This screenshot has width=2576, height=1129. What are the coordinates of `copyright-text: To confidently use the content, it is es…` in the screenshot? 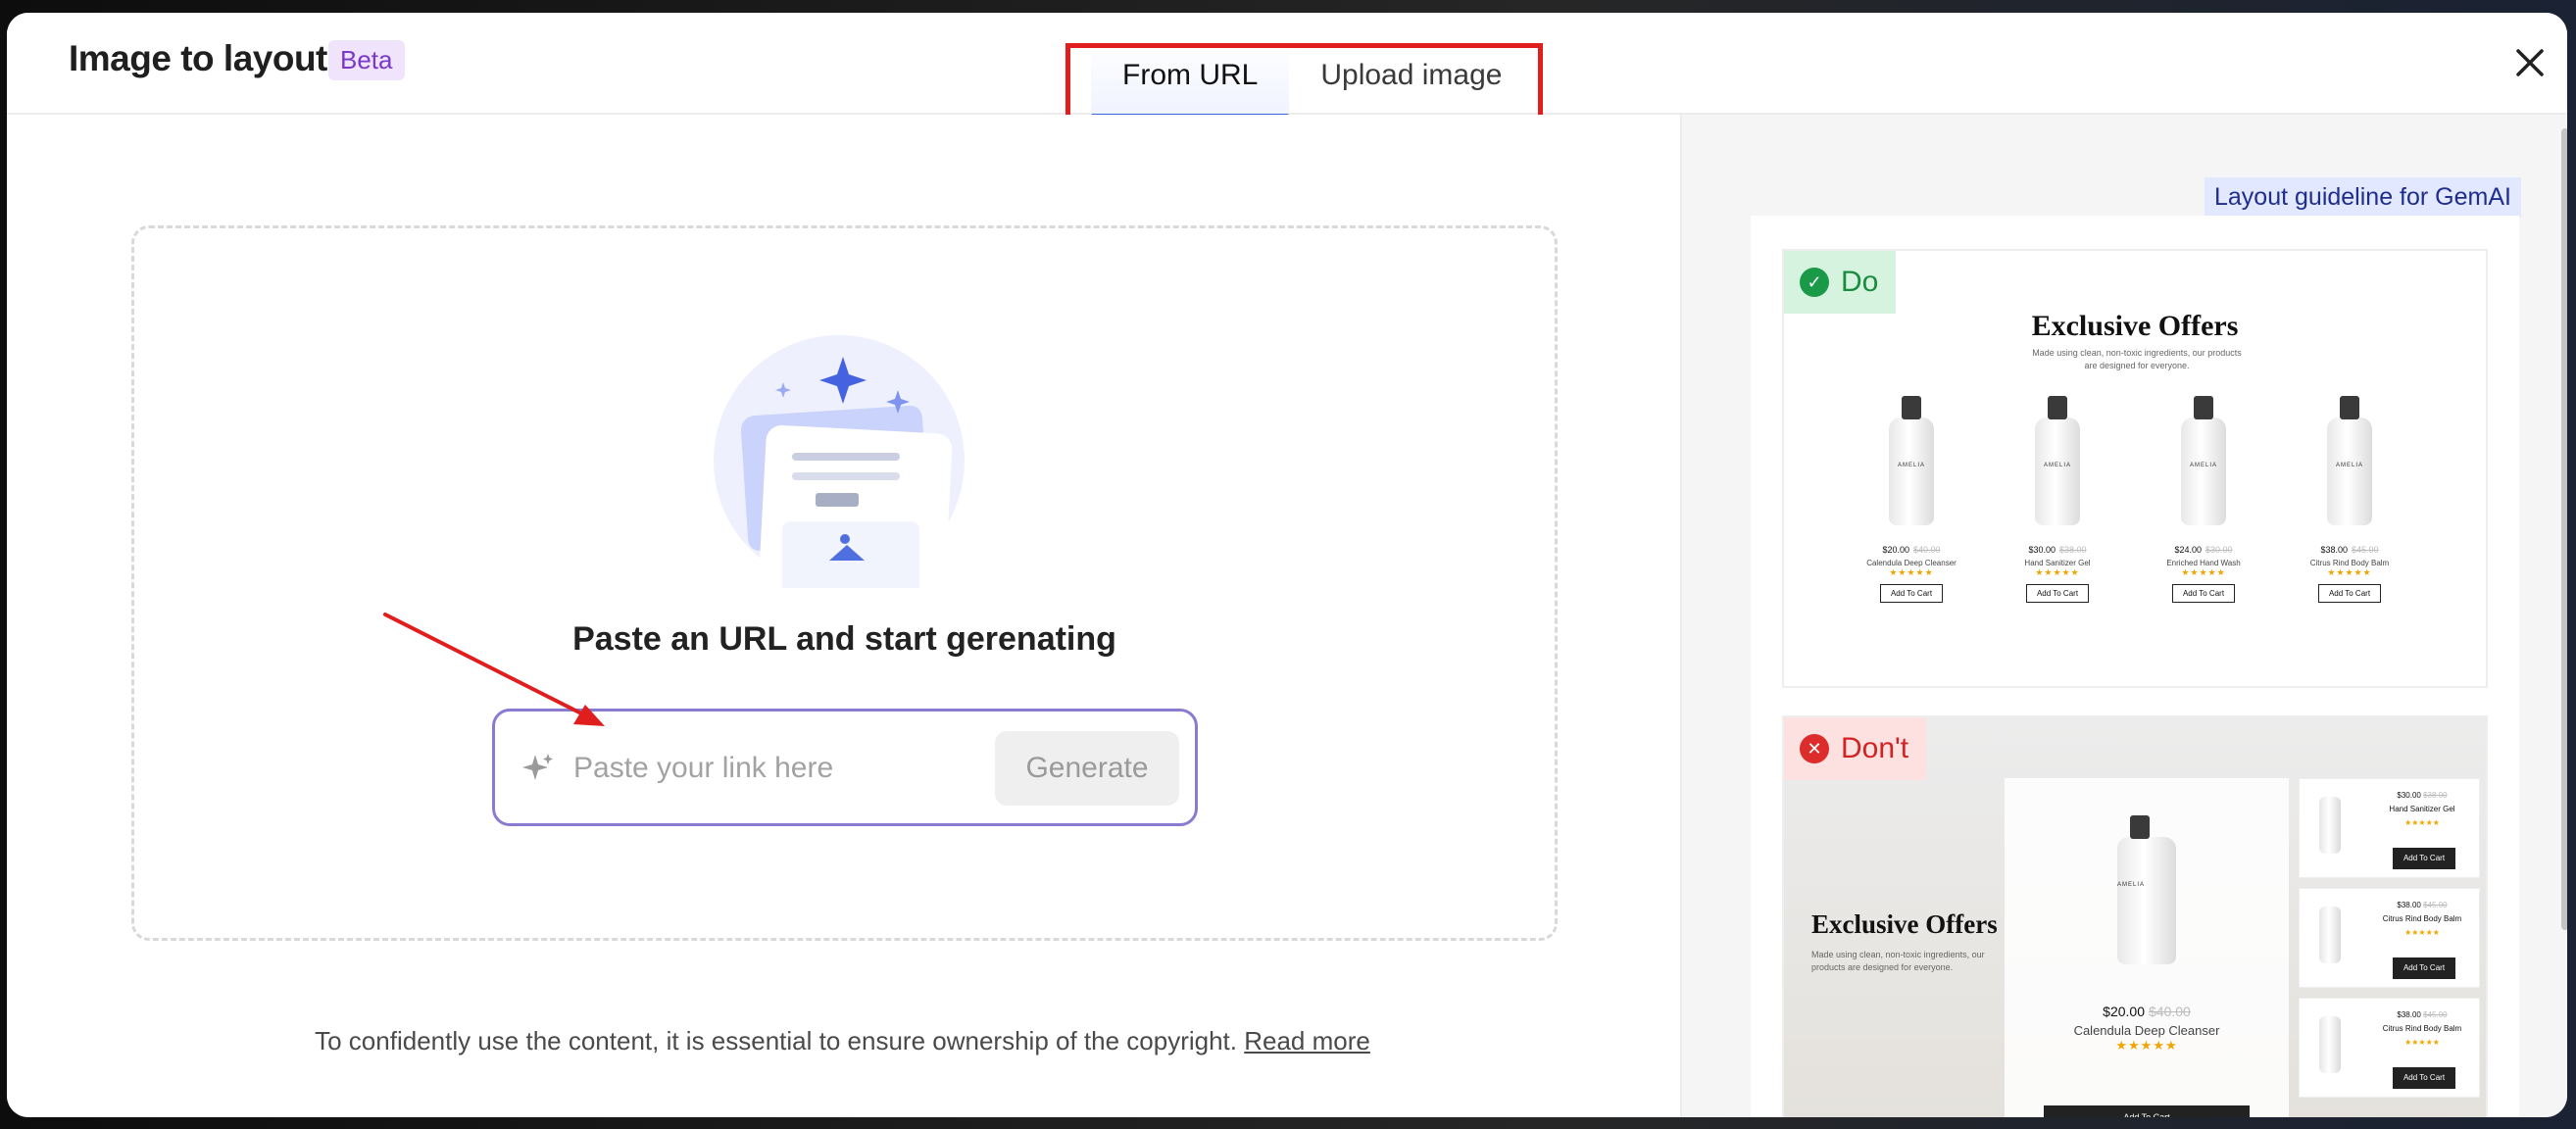 It's located at (776, 1040).